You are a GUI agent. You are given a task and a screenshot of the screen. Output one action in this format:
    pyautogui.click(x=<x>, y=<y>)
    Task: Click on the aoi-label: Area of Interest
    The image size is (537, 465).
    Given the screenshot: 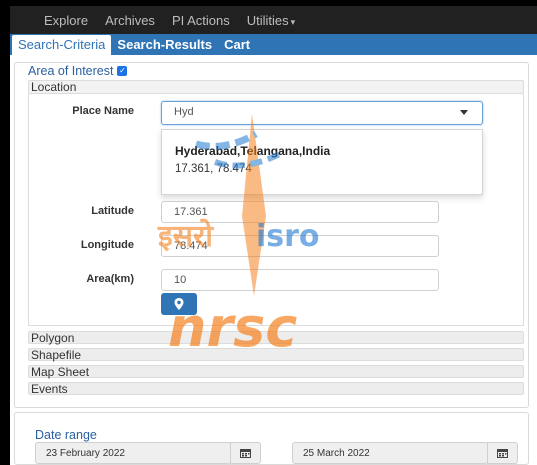 What is the action you would take?
    pyautogui.click(x=71, y=71)
    